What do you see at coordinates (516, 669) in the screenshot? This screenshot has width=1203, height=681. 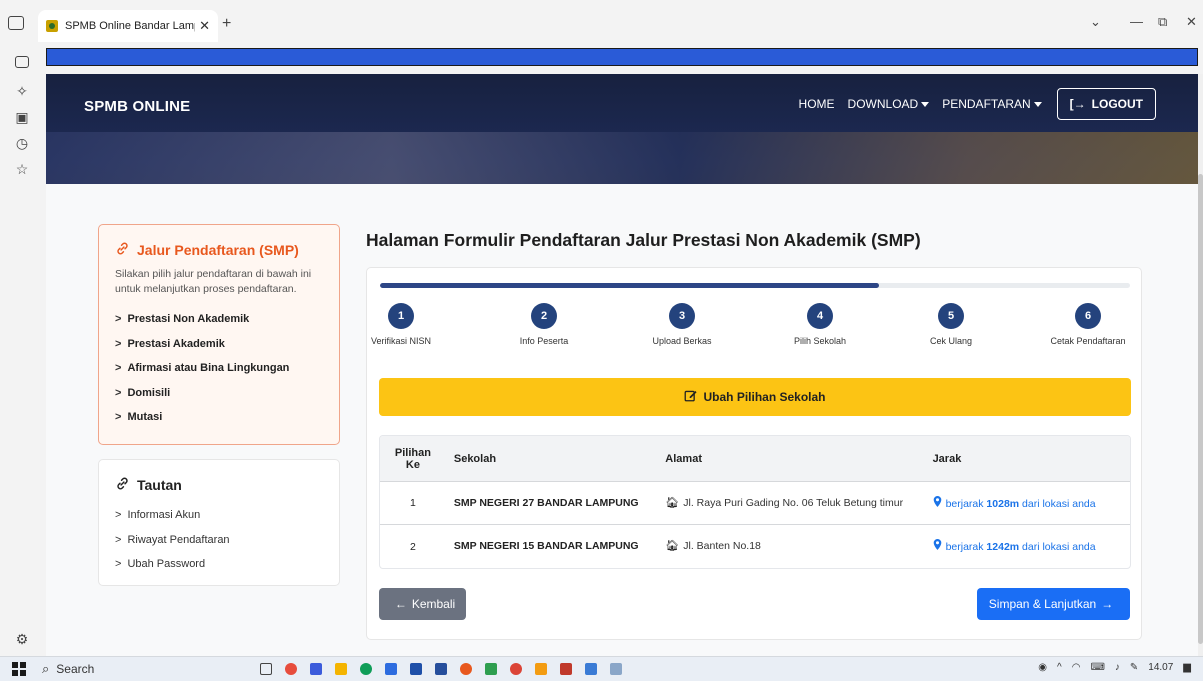 I see `chrome-icon` at bounding box center [516, 669].